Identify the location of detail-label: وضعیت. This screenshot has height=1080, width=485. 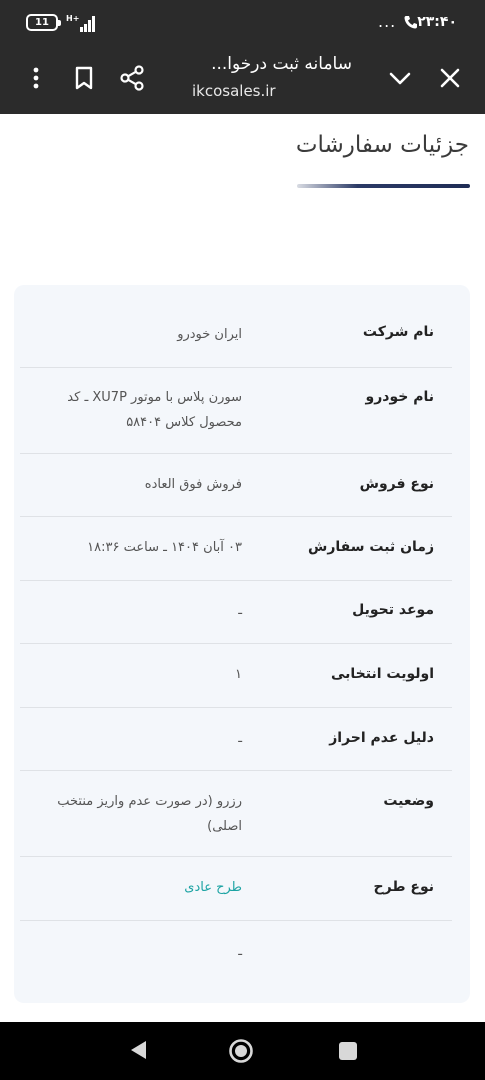
(408, 801).